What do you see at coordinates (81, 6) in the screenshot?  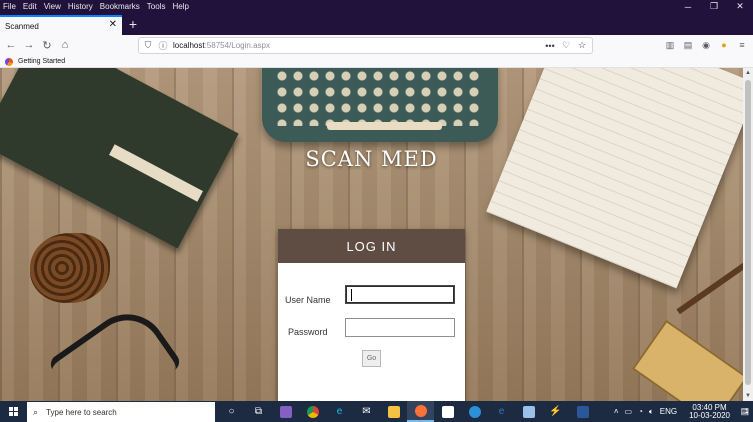 I see `menu-history: History` at bounding box center [81, 6].